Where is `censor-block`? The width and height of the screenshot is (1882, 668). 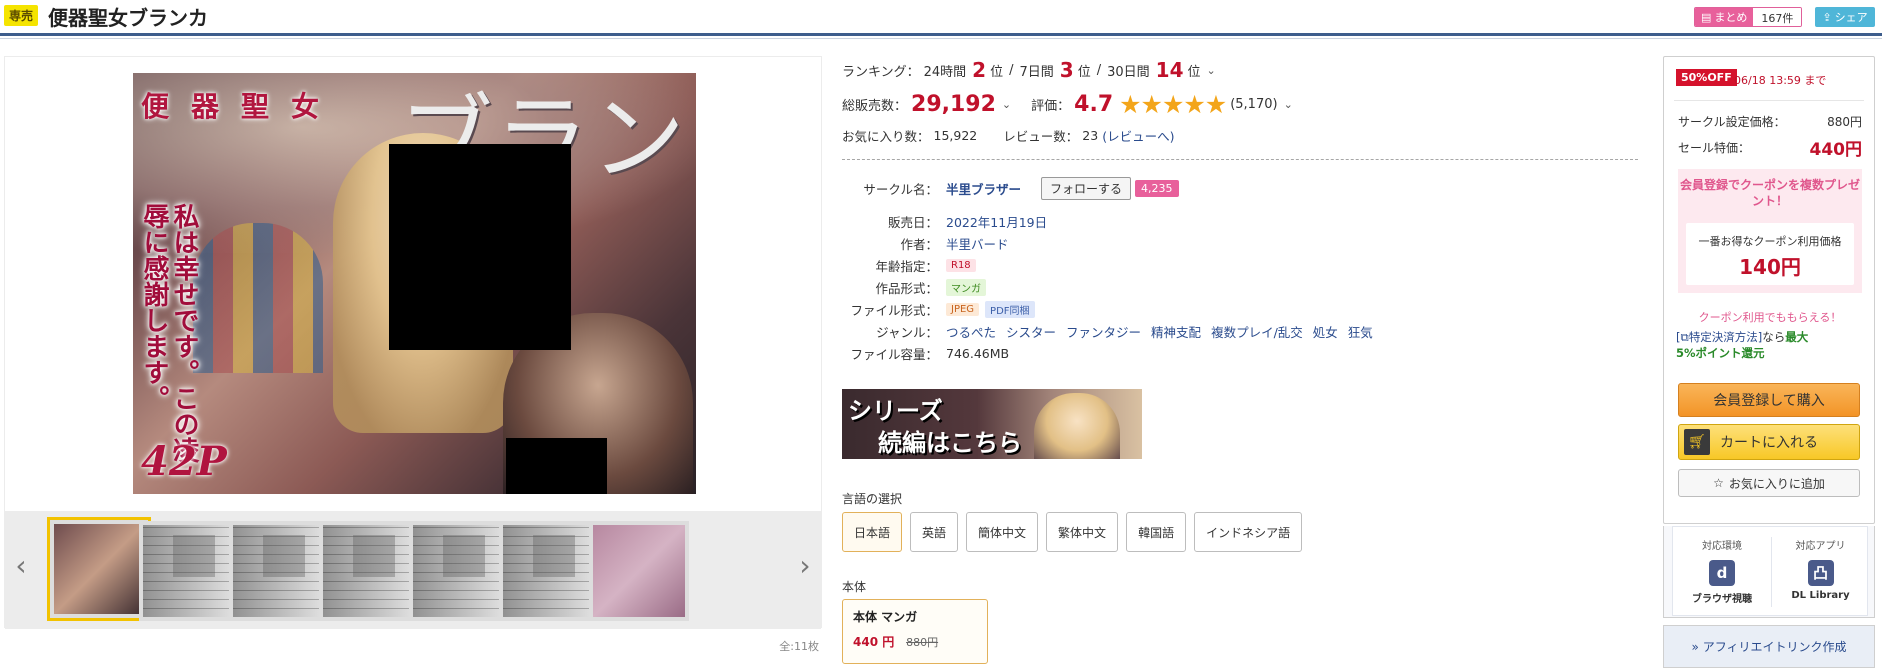
censor-block is located at coordinates (556, 466).